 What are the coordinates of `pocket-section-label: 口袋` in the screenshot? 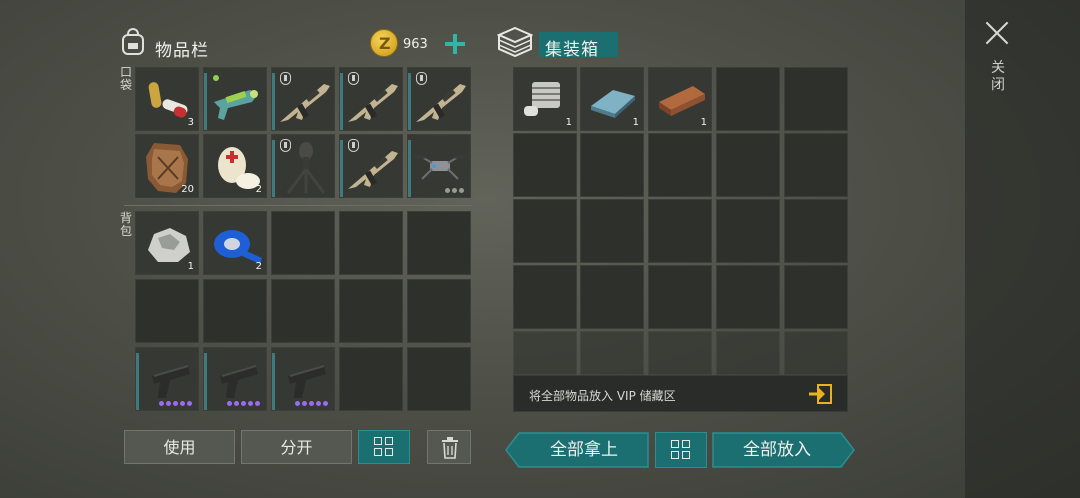 It's located at (125, 78).